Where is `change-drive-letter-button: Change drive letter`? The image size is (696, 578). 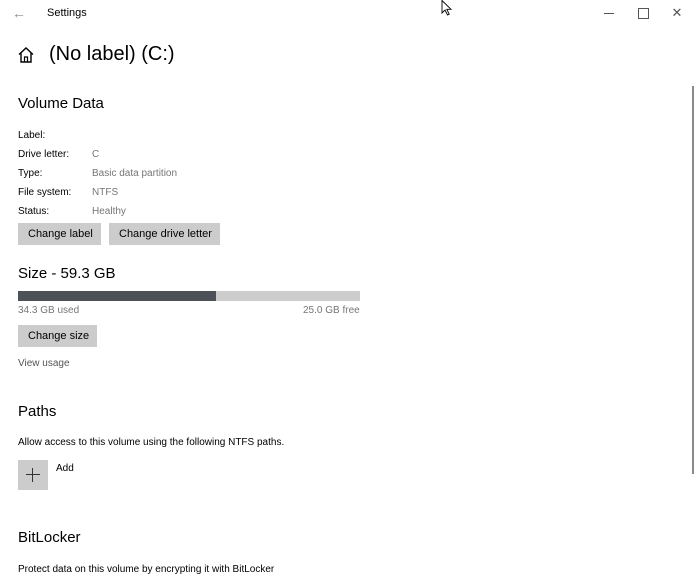
change-drive-letter-button: Change drive letter is located at coordinates (164, 234).